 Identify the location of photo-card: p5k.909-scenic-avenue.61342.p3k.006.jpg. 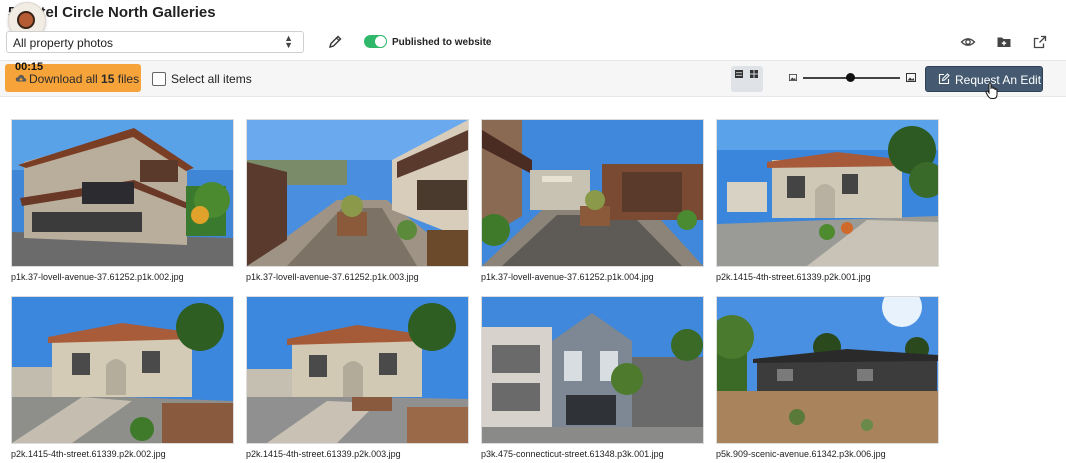
(827, 377).